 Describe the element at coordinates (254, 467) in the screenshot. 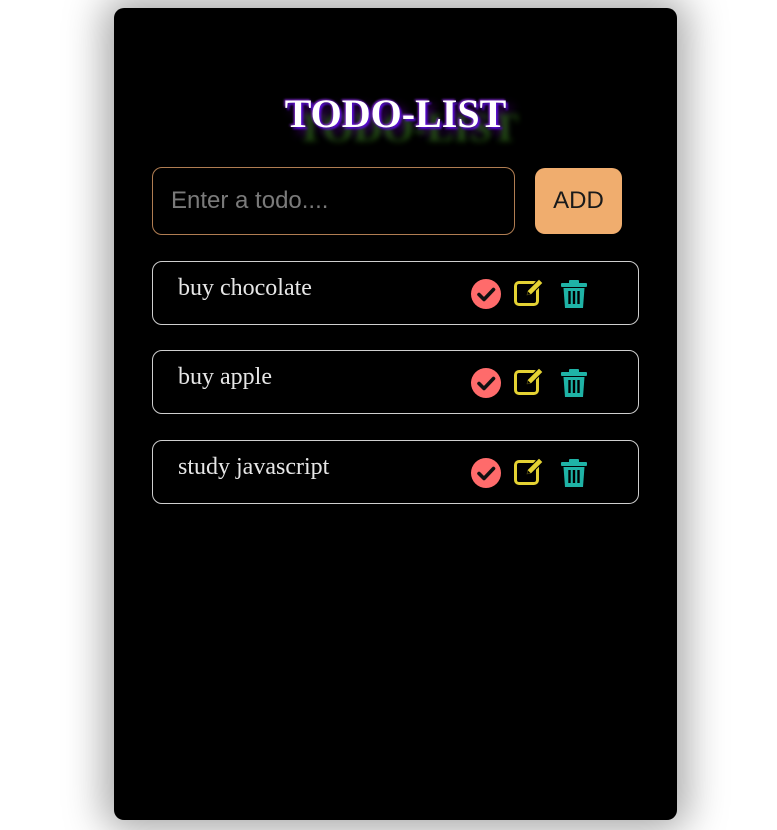

I see `todo-text: study javascript` at that location.